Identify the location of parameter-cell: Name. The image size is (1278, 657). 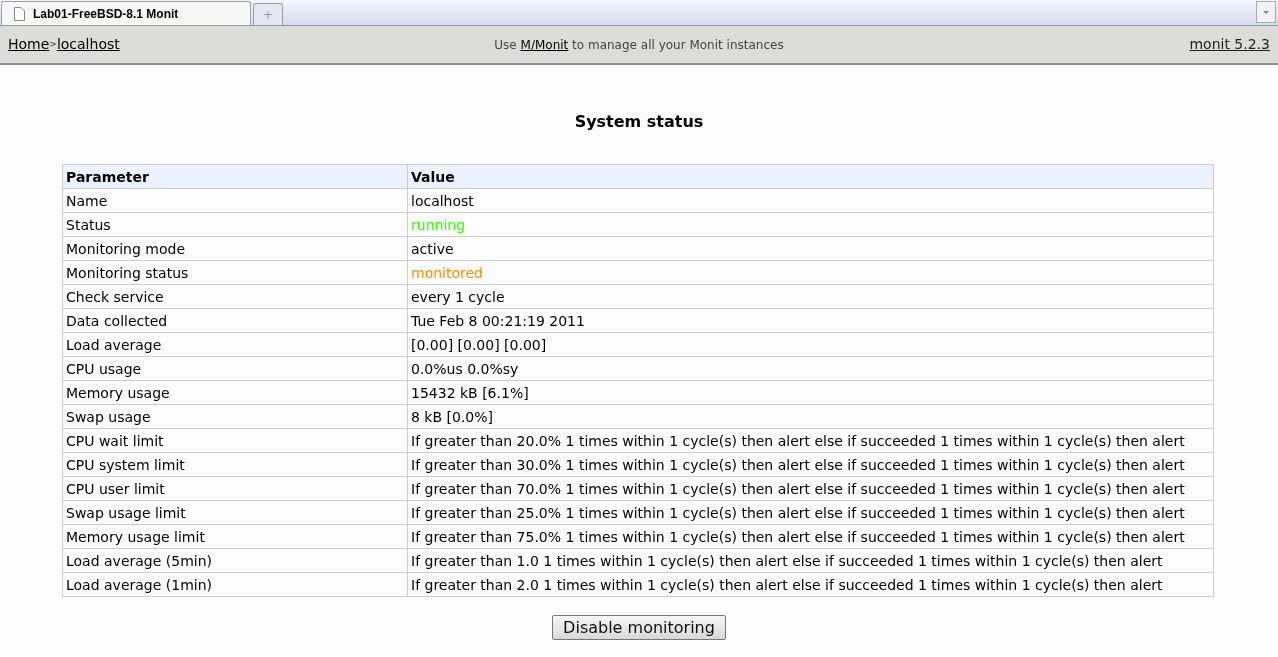
(235, 200).